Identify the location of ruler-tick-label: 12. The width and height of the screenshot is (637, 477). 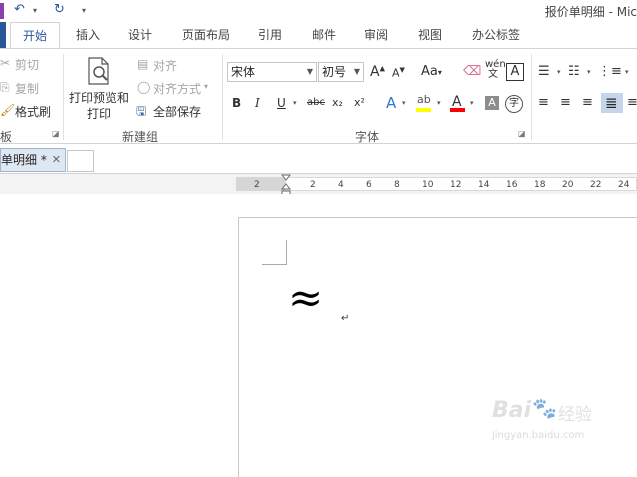
(456, 185).